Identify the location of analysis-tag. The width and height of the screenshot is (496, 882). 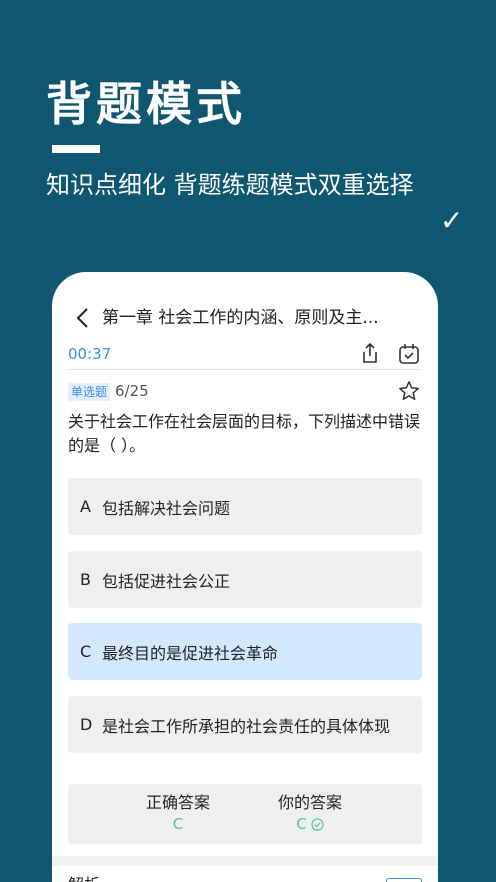
(404, 880).